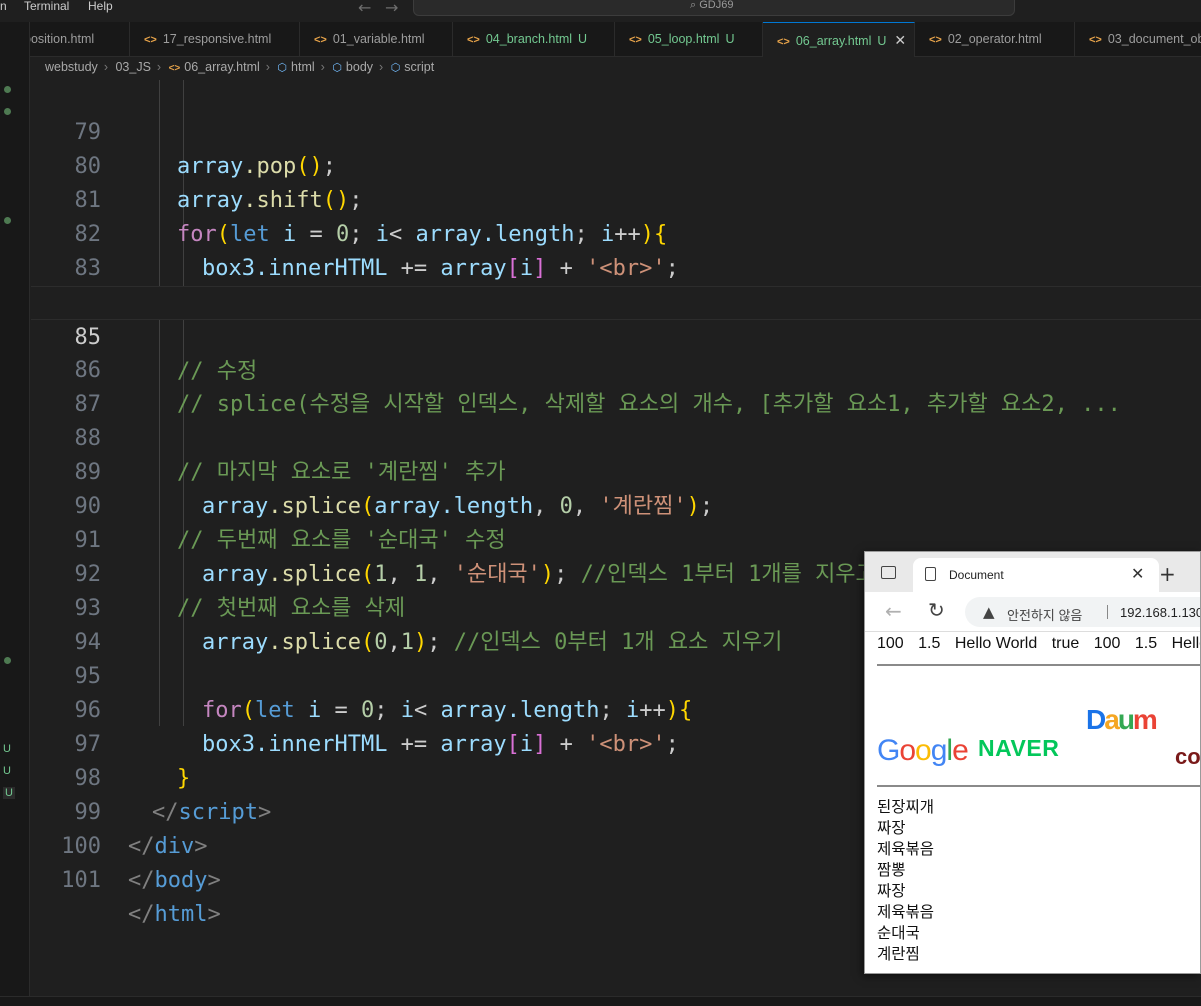 This screenshot has height=1006, width=1201. I want to click on code-line-current: 85 // 수정, so click(616, 335).